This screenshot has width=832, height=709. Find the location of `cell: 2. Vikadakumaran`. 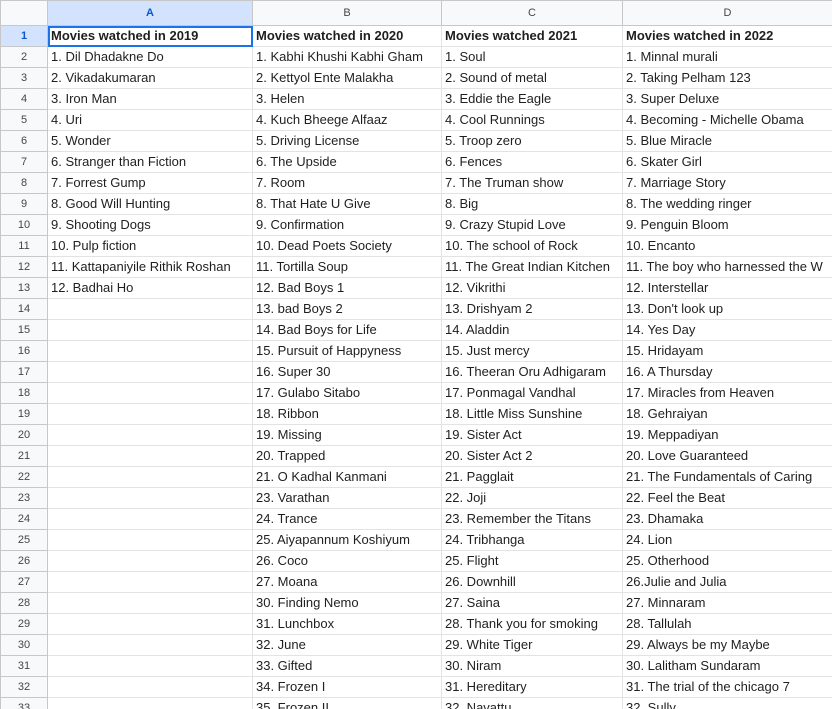

cell: 2. Vikadakumaran is located at coordinates (150, 78).